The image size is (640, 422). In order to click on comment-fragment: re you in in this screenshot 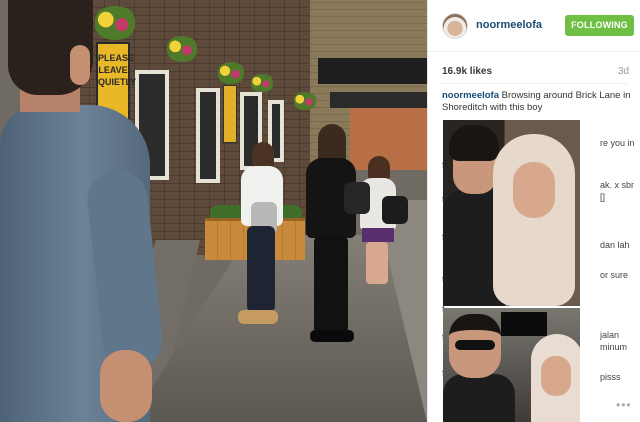, I will do `click(617, 143)`.